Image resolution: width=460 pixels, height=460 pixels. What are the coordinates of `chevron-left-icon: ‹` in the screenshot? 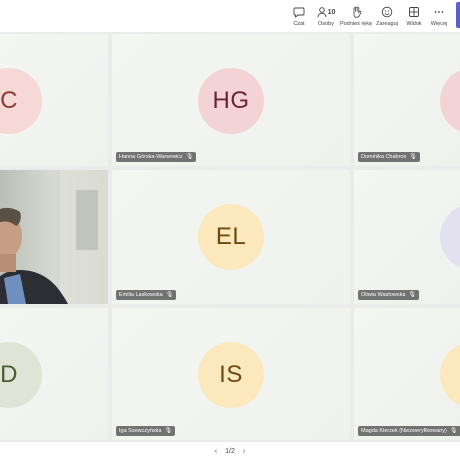 It's located at (216, 451).